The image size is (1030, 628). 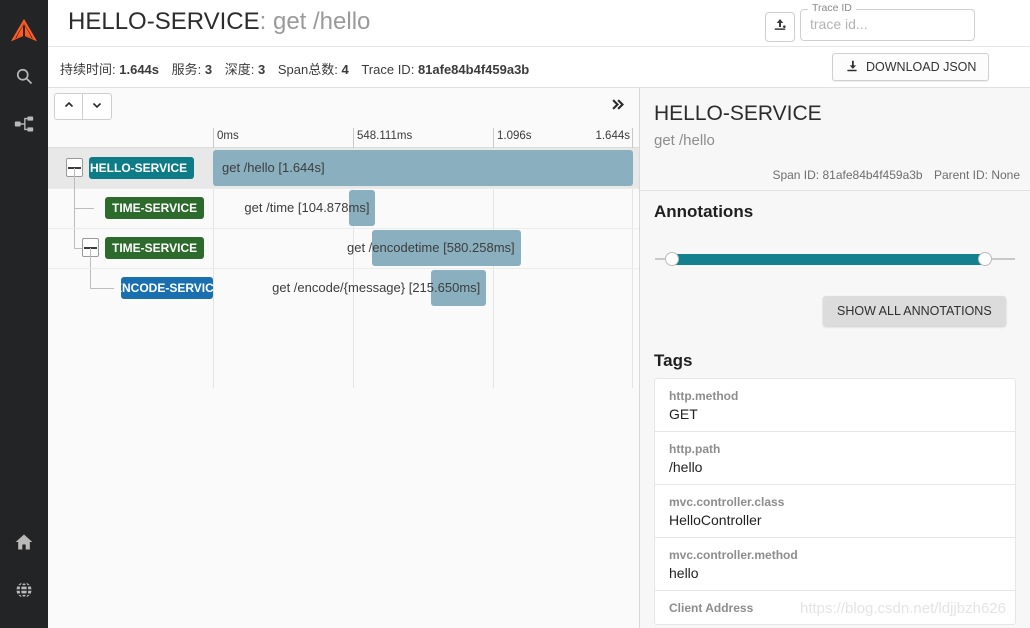 What do you see at coordinates (704, 211) in the screenshot?
I see `annotations-heading: Annotations` at bounding box center [704, 211].